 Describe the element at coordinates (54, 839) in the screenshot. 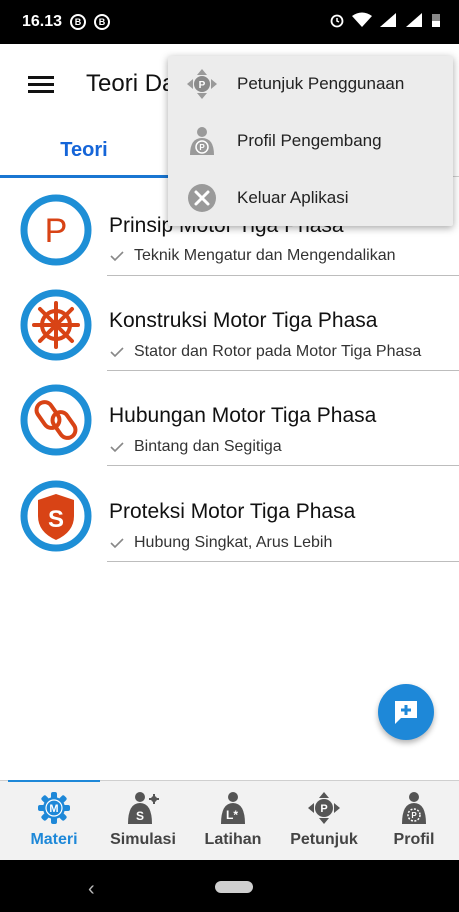

I see `nav-label: Materi` at that location.